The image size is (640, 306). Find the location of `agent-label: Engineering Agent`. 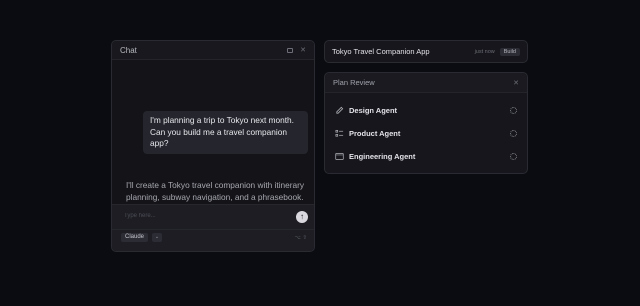

agent-label: Engineering Agent is located at coordinates (382, 156).